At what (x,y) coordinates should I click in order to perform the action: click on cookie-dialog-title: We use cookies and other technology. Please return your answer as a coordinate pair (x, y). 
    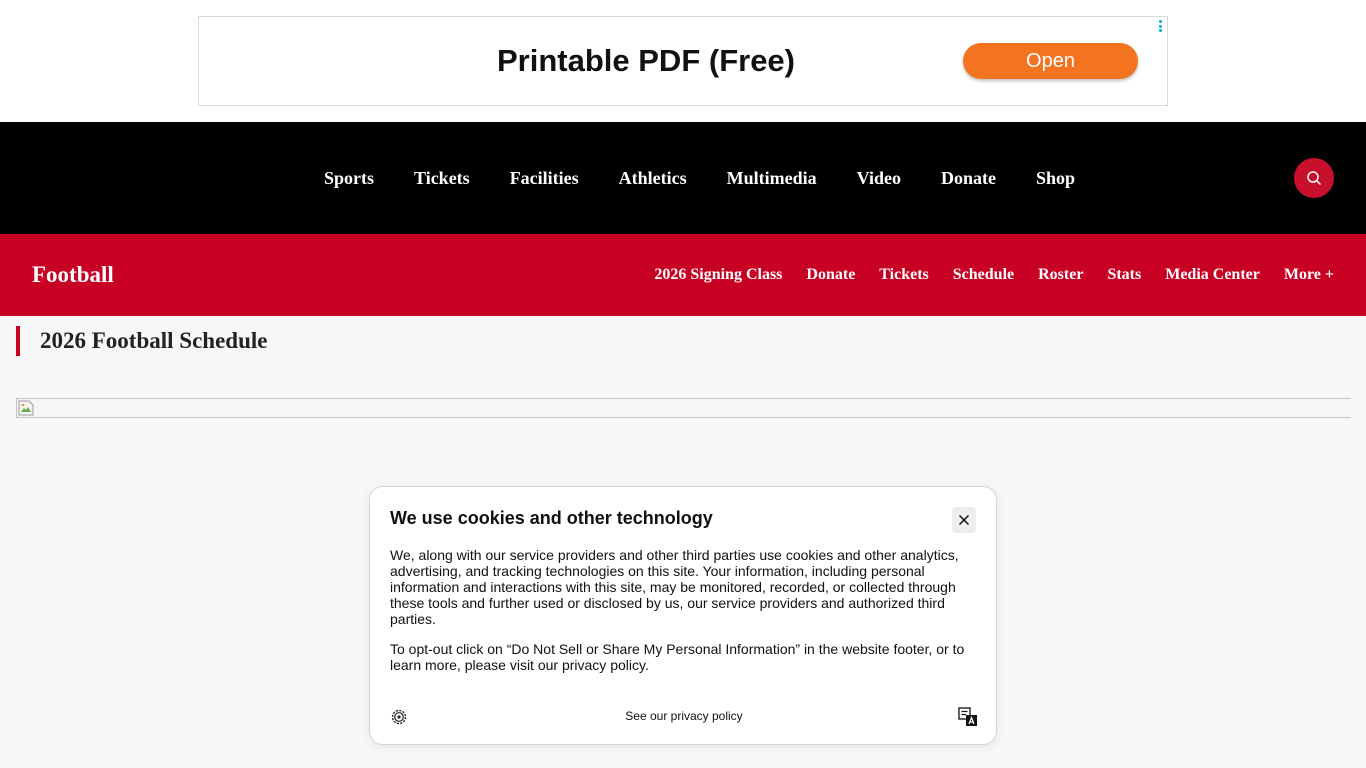
    Looking at the image, I should click on (551, 518).